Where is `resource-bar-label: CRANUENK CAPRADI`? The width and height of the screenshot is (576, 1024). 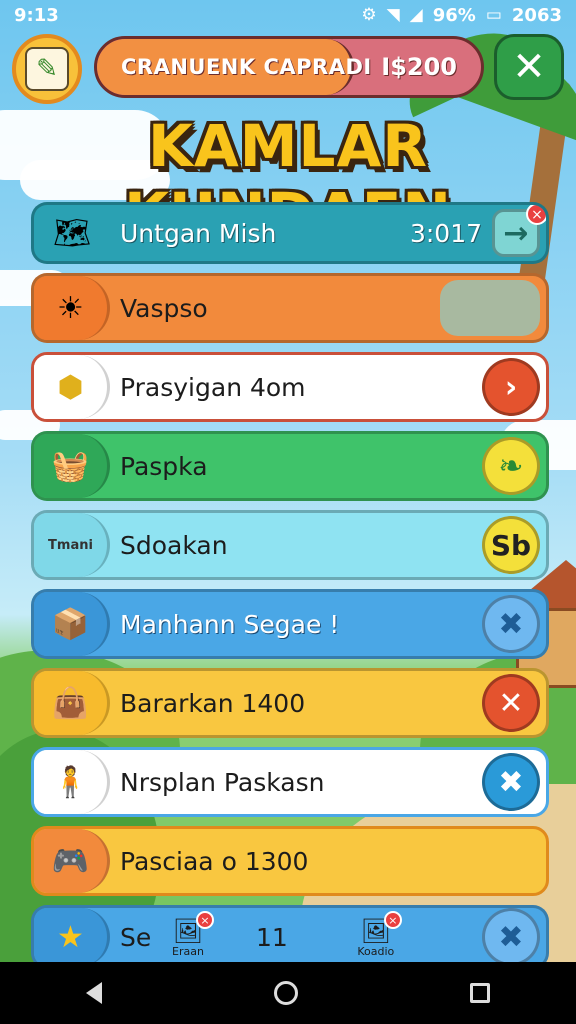
resource-bar-label: CRANUENK CAPRADI is located at coordinates (246, 67).